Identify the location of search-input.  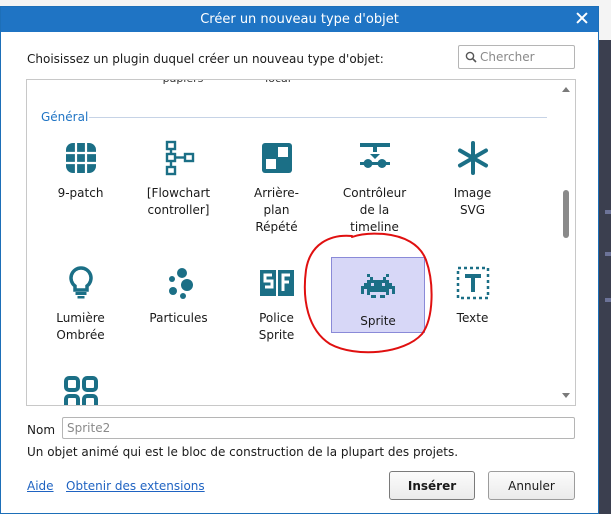
(525, 57).